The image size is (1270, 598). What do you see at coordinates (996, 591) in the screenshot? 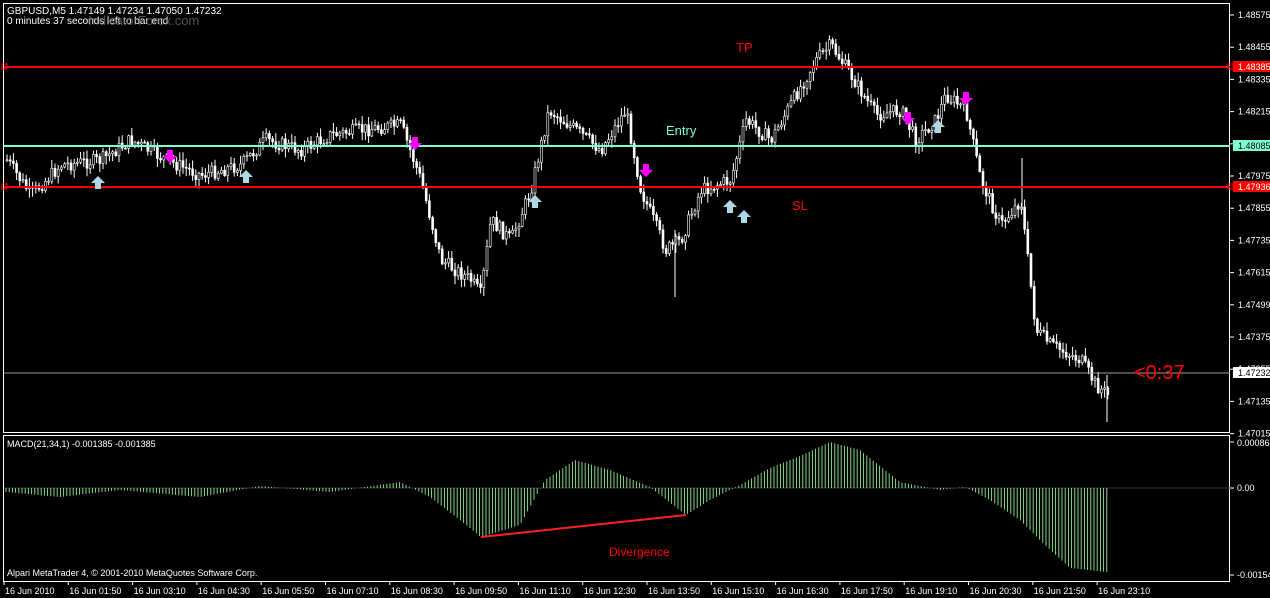
I see `time-tick-label: 16 Jun 20:30` at bounding box center [996, 591].